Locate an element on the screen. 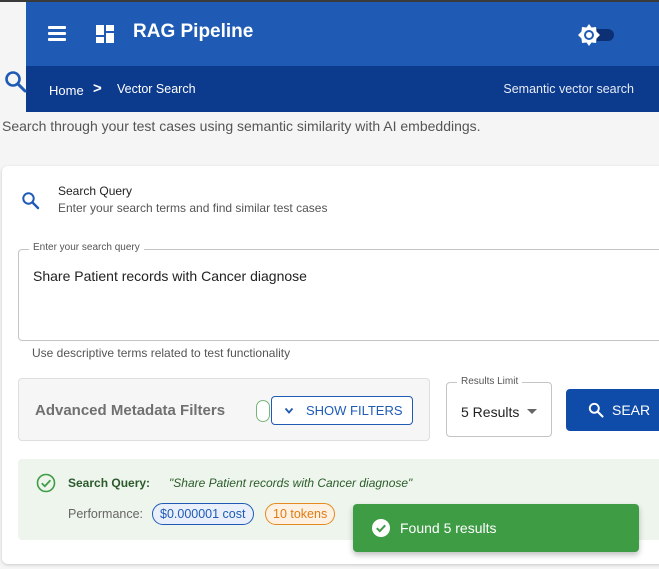 The image size is (659, 569). result-query-label: Search Query: is located at coordinates (109, 483).